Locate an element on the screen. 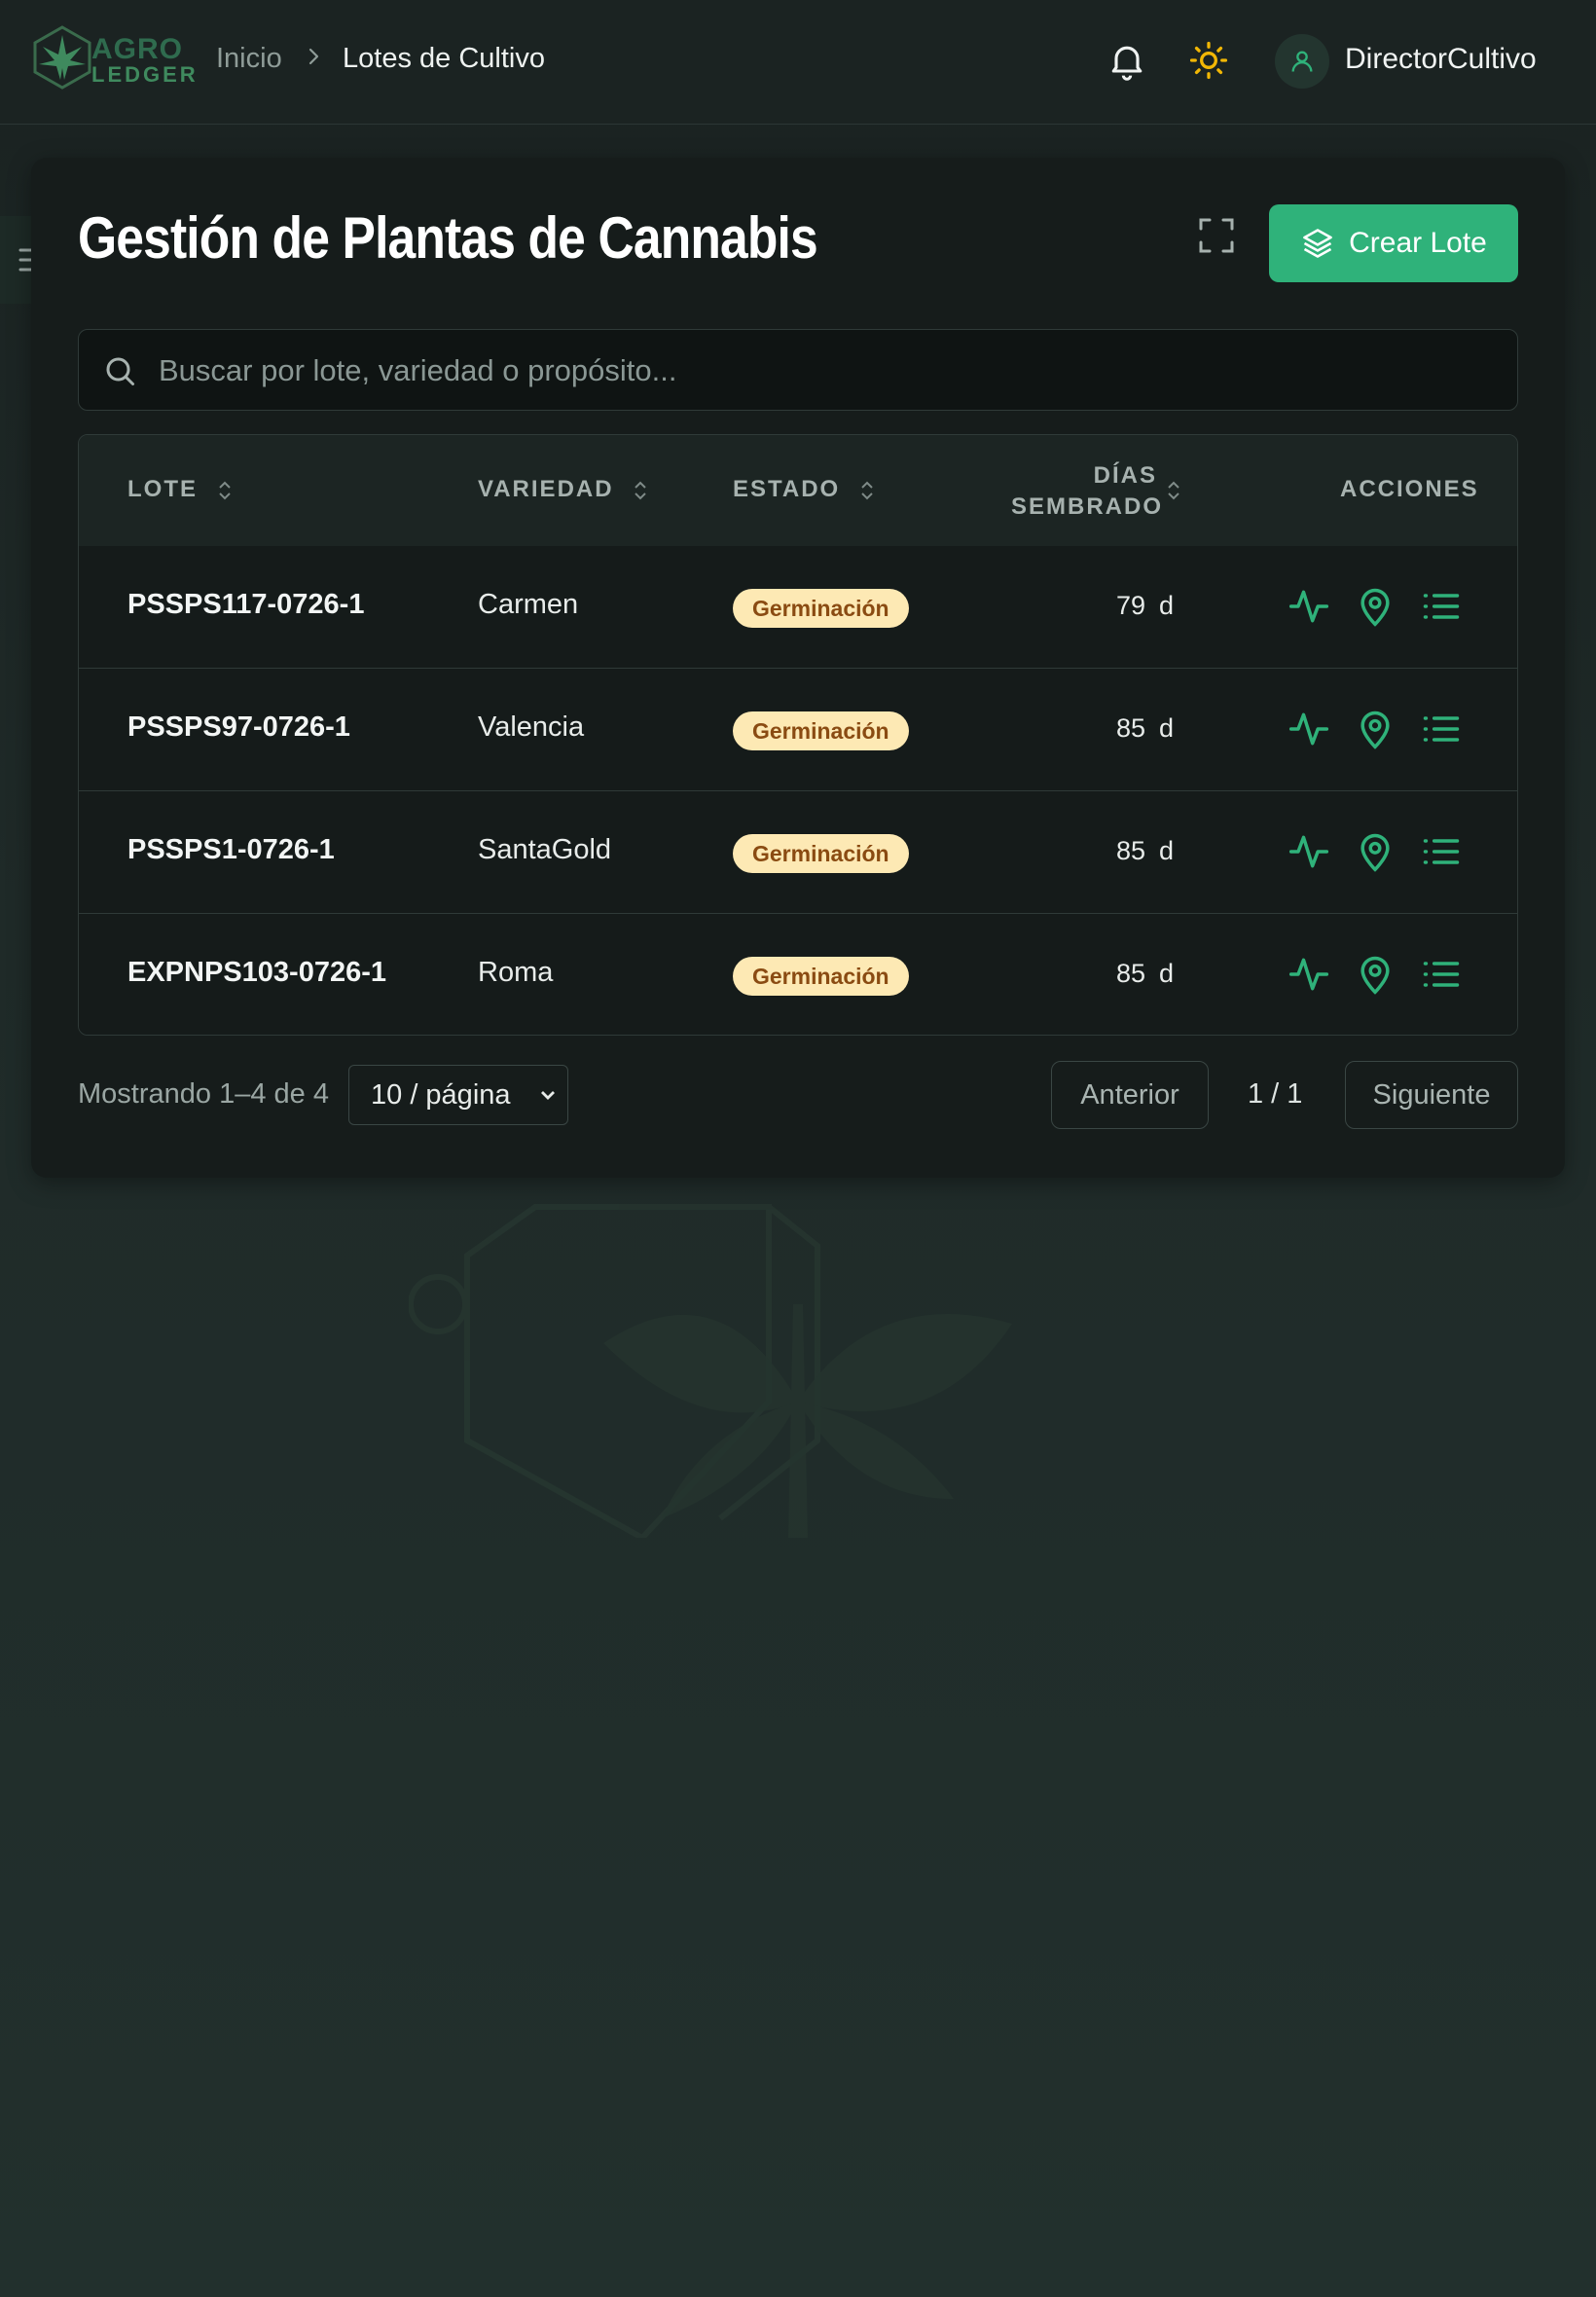 The height and width of the screenshot is (2297, 1596). cell-dias: 79 d is located at coordinates (1145, 606).